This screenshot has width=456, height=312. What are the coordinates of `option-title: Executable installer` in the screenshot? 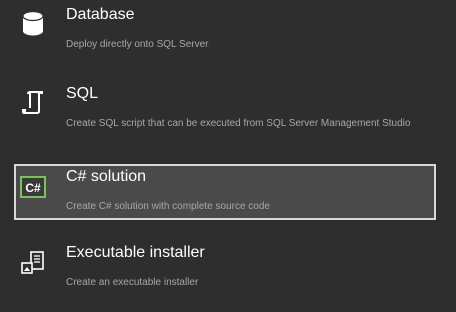 It's located at (135, 252).